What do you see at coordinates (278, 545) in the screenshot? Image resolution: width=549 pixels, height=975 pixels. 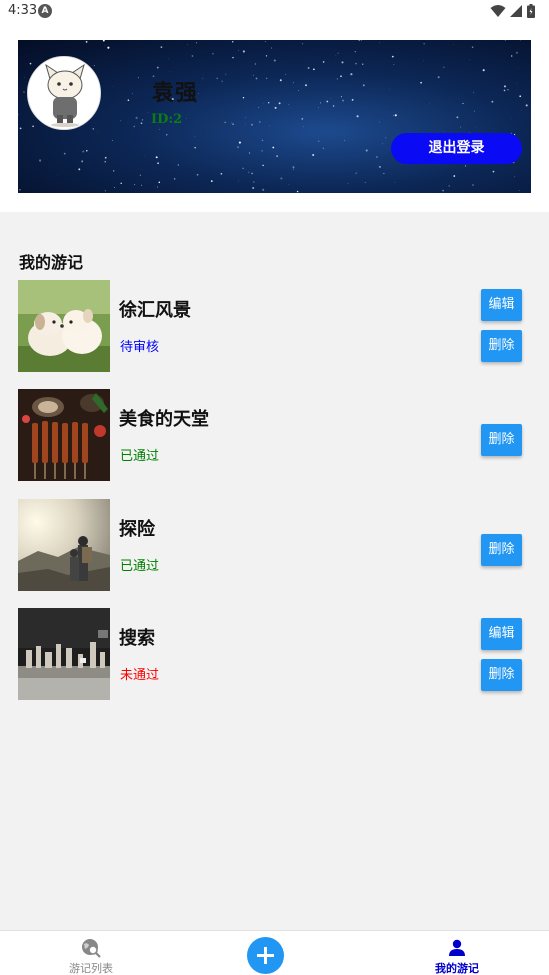 I see `travelogue-card: 探险 已通过 删除` at bounding box center [278, 545].